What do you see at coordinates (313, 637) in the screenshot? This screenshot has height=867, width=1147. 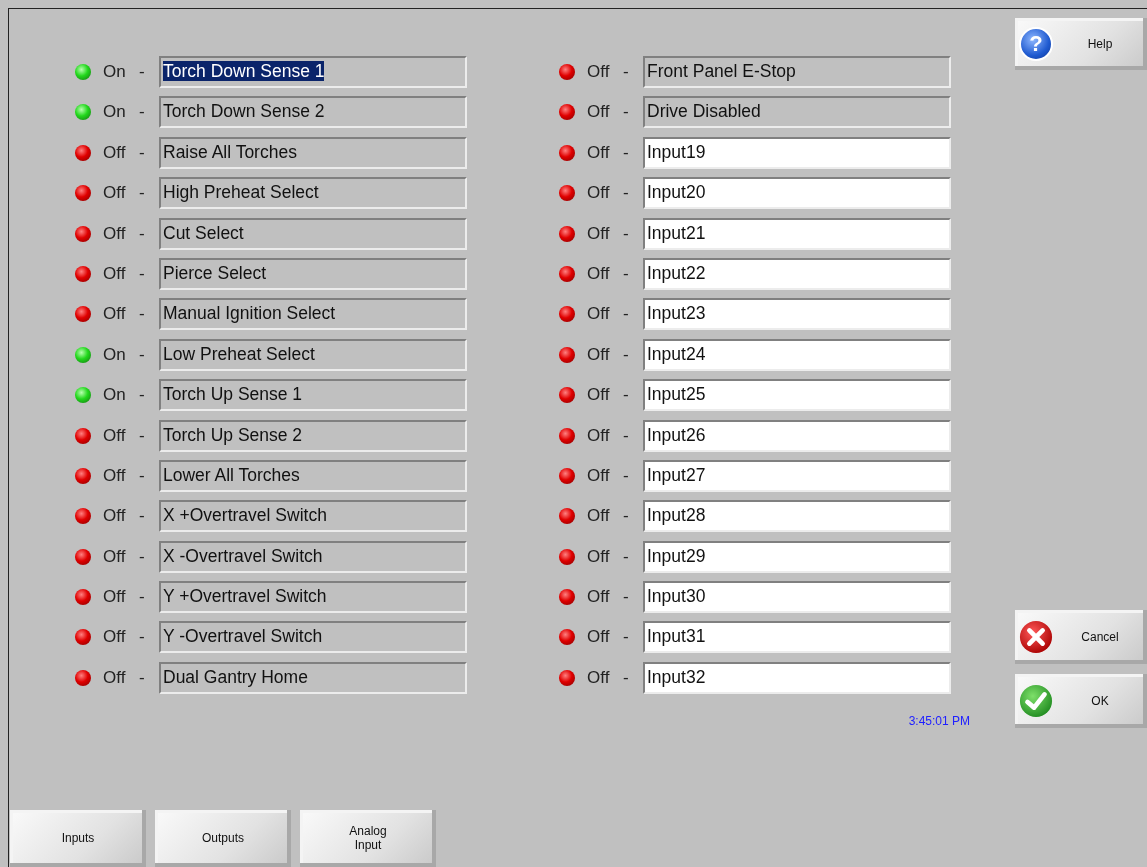 I see `input-name-field: Y -Overtravel Switch` at bounding box center [313, 637].